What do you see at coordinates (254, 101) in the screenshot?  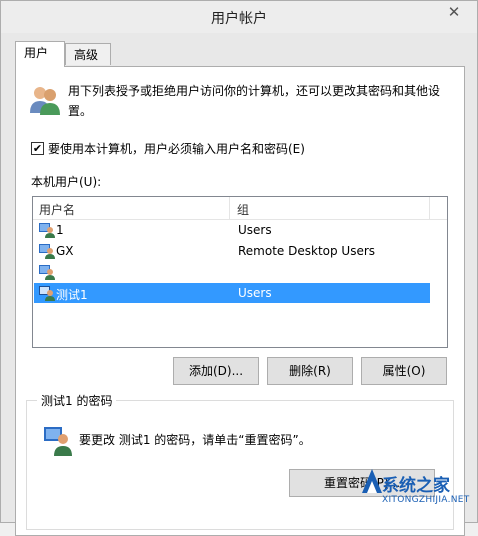 I see `description-text: 用下列表授予或拒绝用户访问你的计算机，还可以更改其密码和其他设置。` at bounding box center [254, 101].